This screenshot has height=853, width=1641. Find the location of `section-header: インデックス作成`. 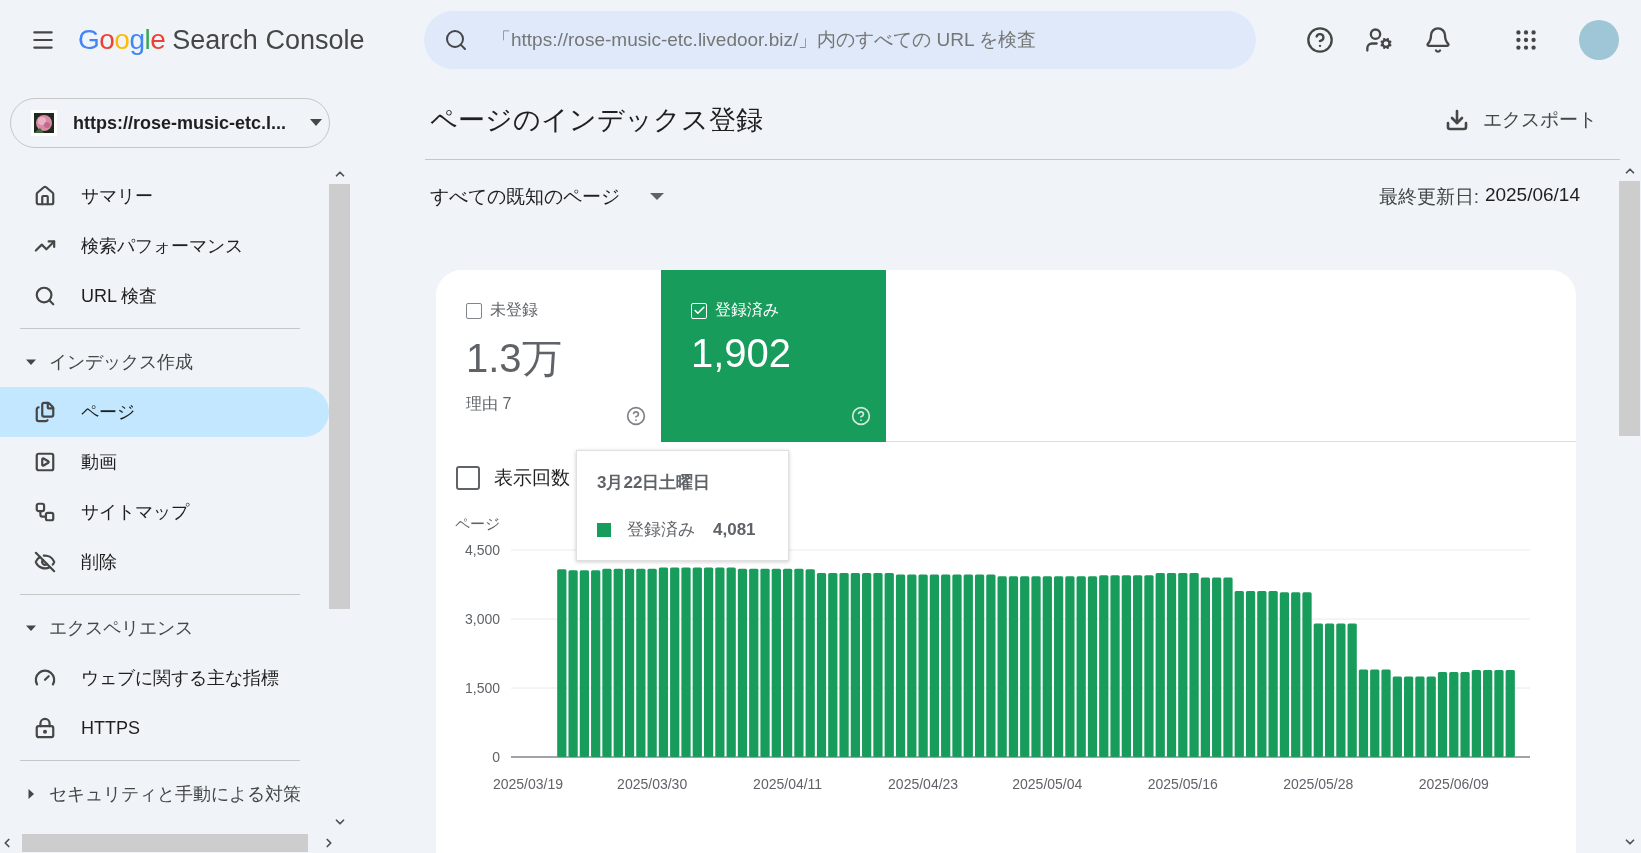

section-header: インデックス作成 is located at coordinates (164, 362).